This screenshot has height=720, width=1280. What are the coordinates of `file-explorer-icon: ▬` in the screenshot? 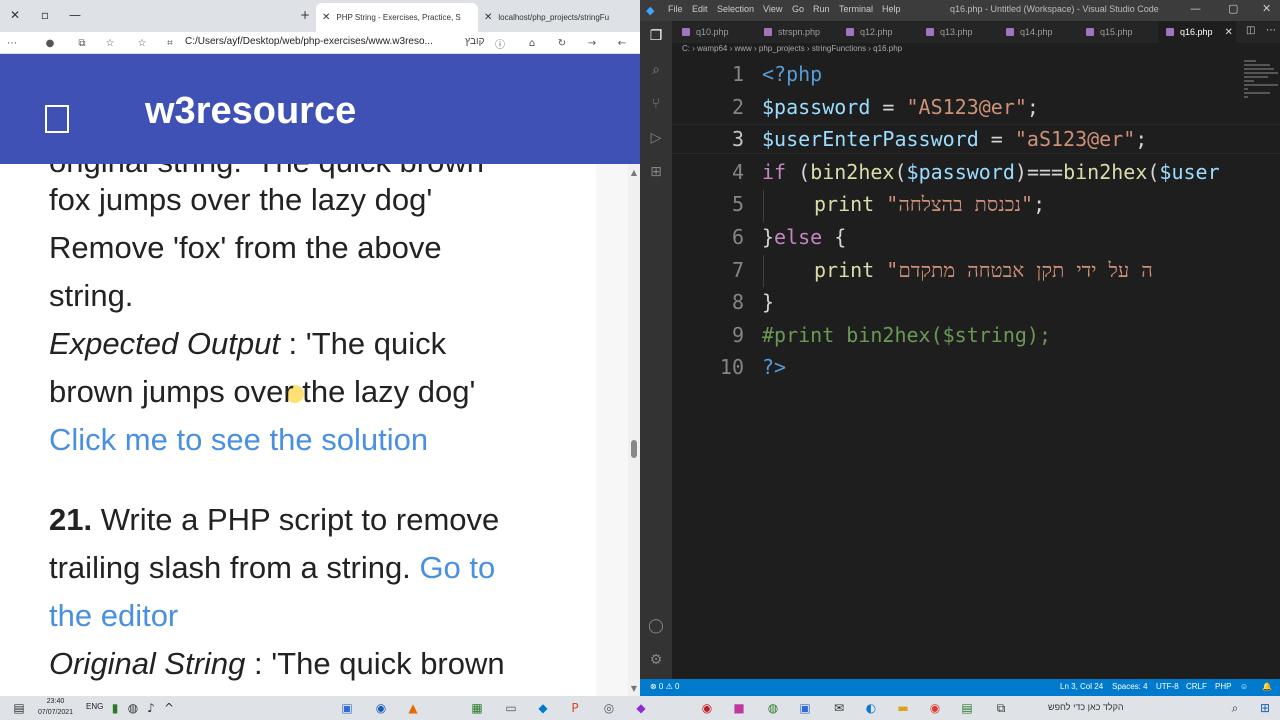 It's located at (903, 708).